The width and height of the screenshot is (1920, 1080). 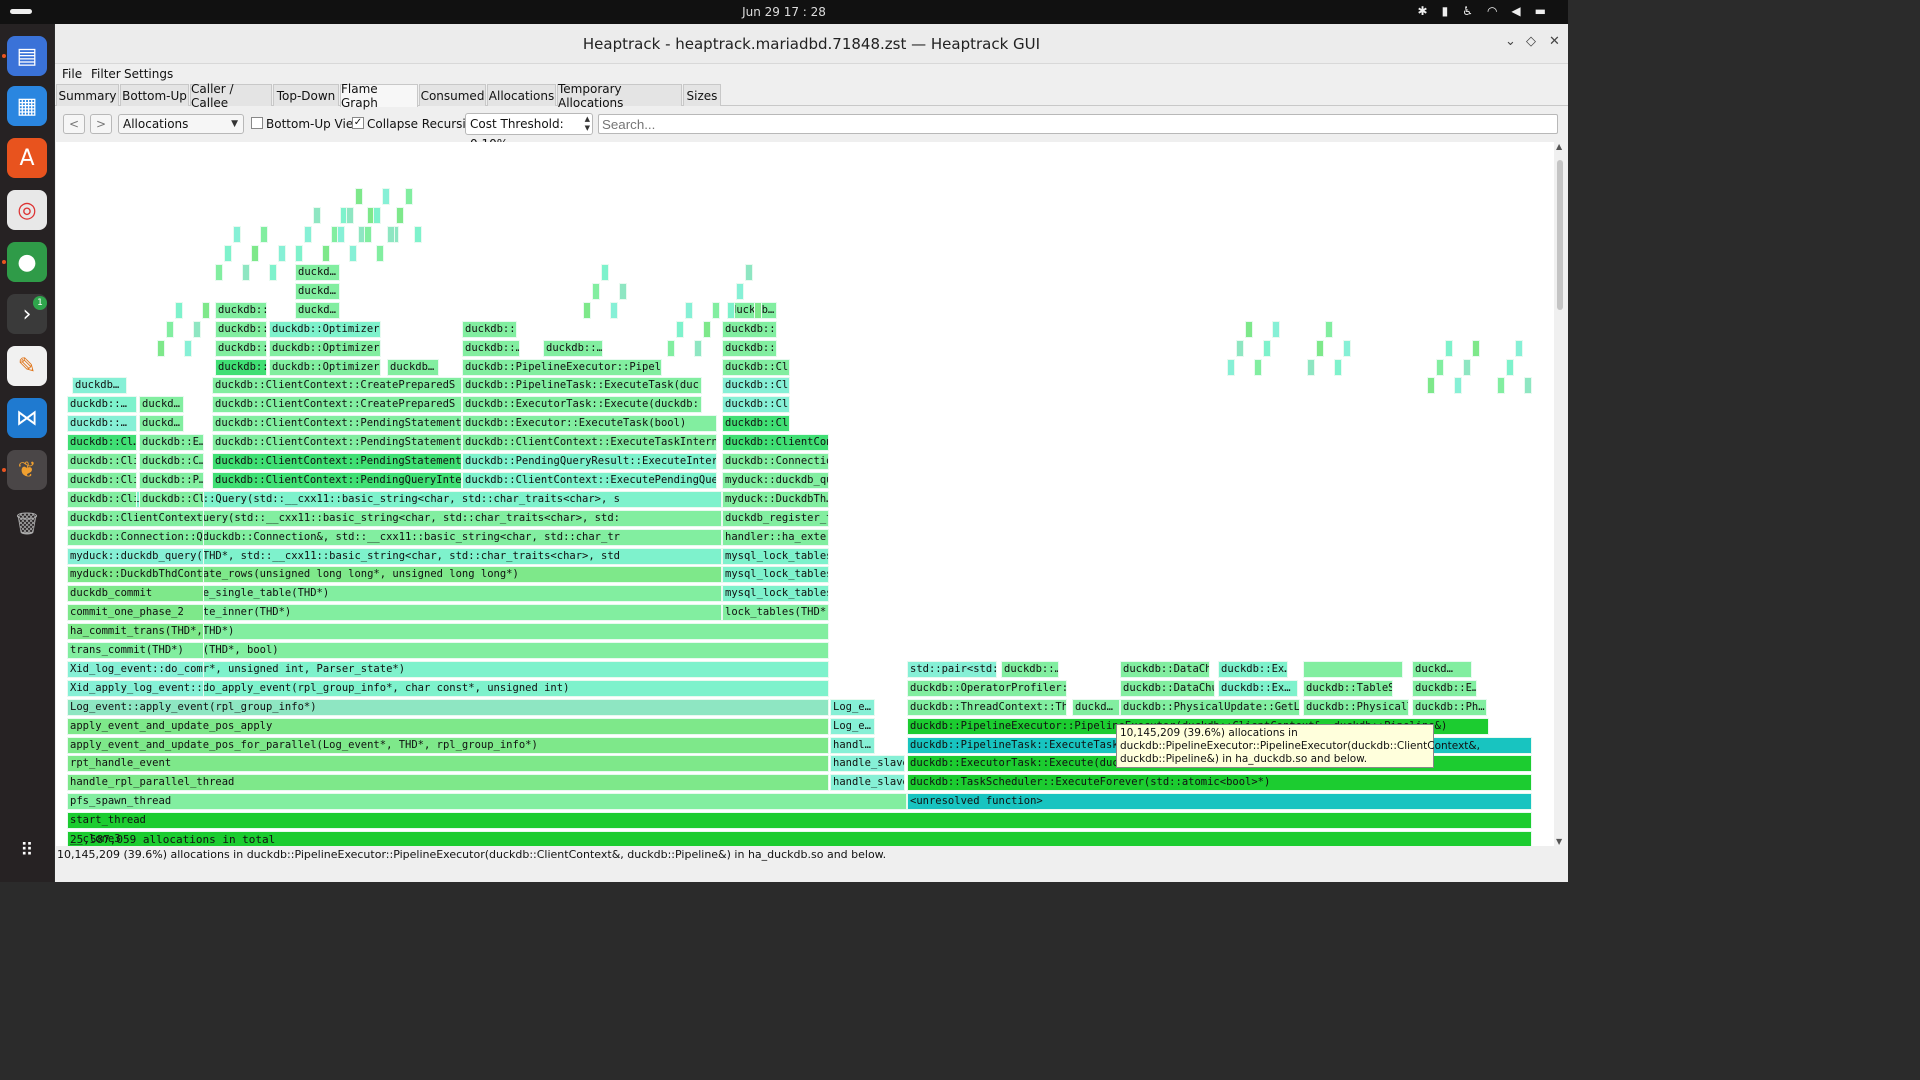 What do you see at coordinates (582, 386) in the screenshot?
I see `flame-frame: duckdb::PipelineTask::ExecuteTask(duc` at bounding box center [582, 386].